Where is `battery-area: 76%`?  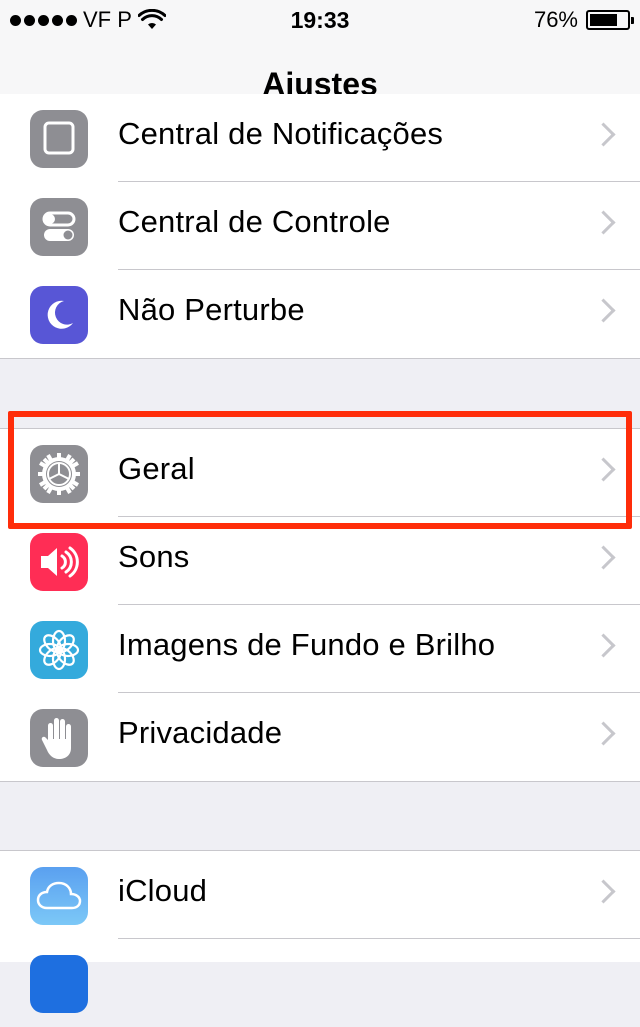
battery-area: 76% is located at coordinates (583, 20).